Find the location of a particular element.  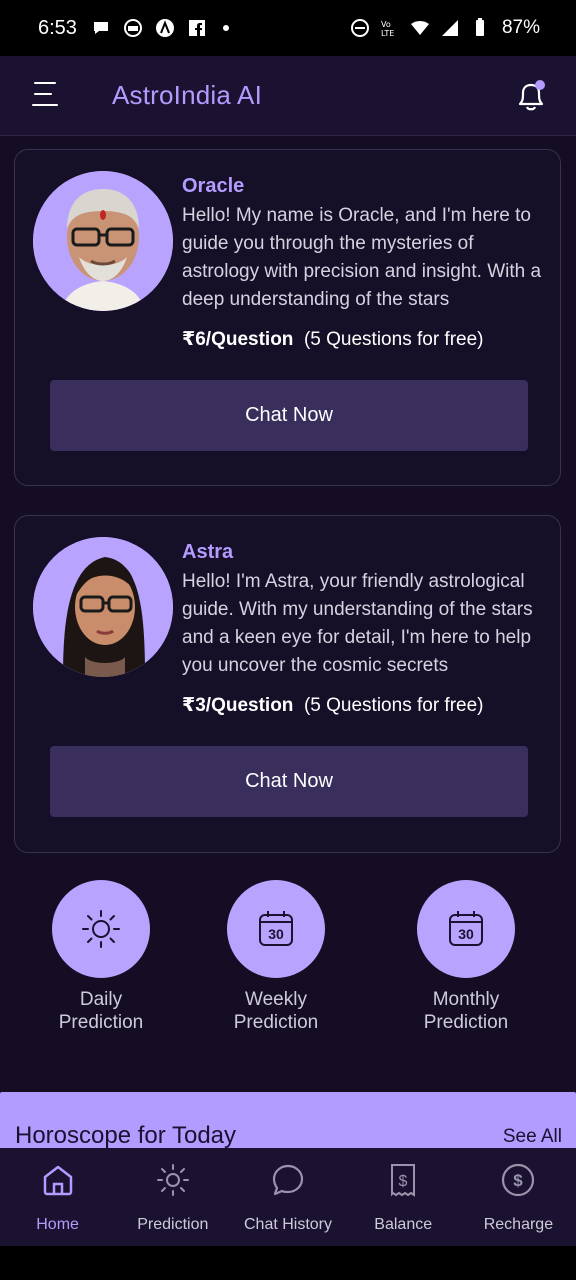

nav-prediction: Prediction is located at coordinates (172, 1197).